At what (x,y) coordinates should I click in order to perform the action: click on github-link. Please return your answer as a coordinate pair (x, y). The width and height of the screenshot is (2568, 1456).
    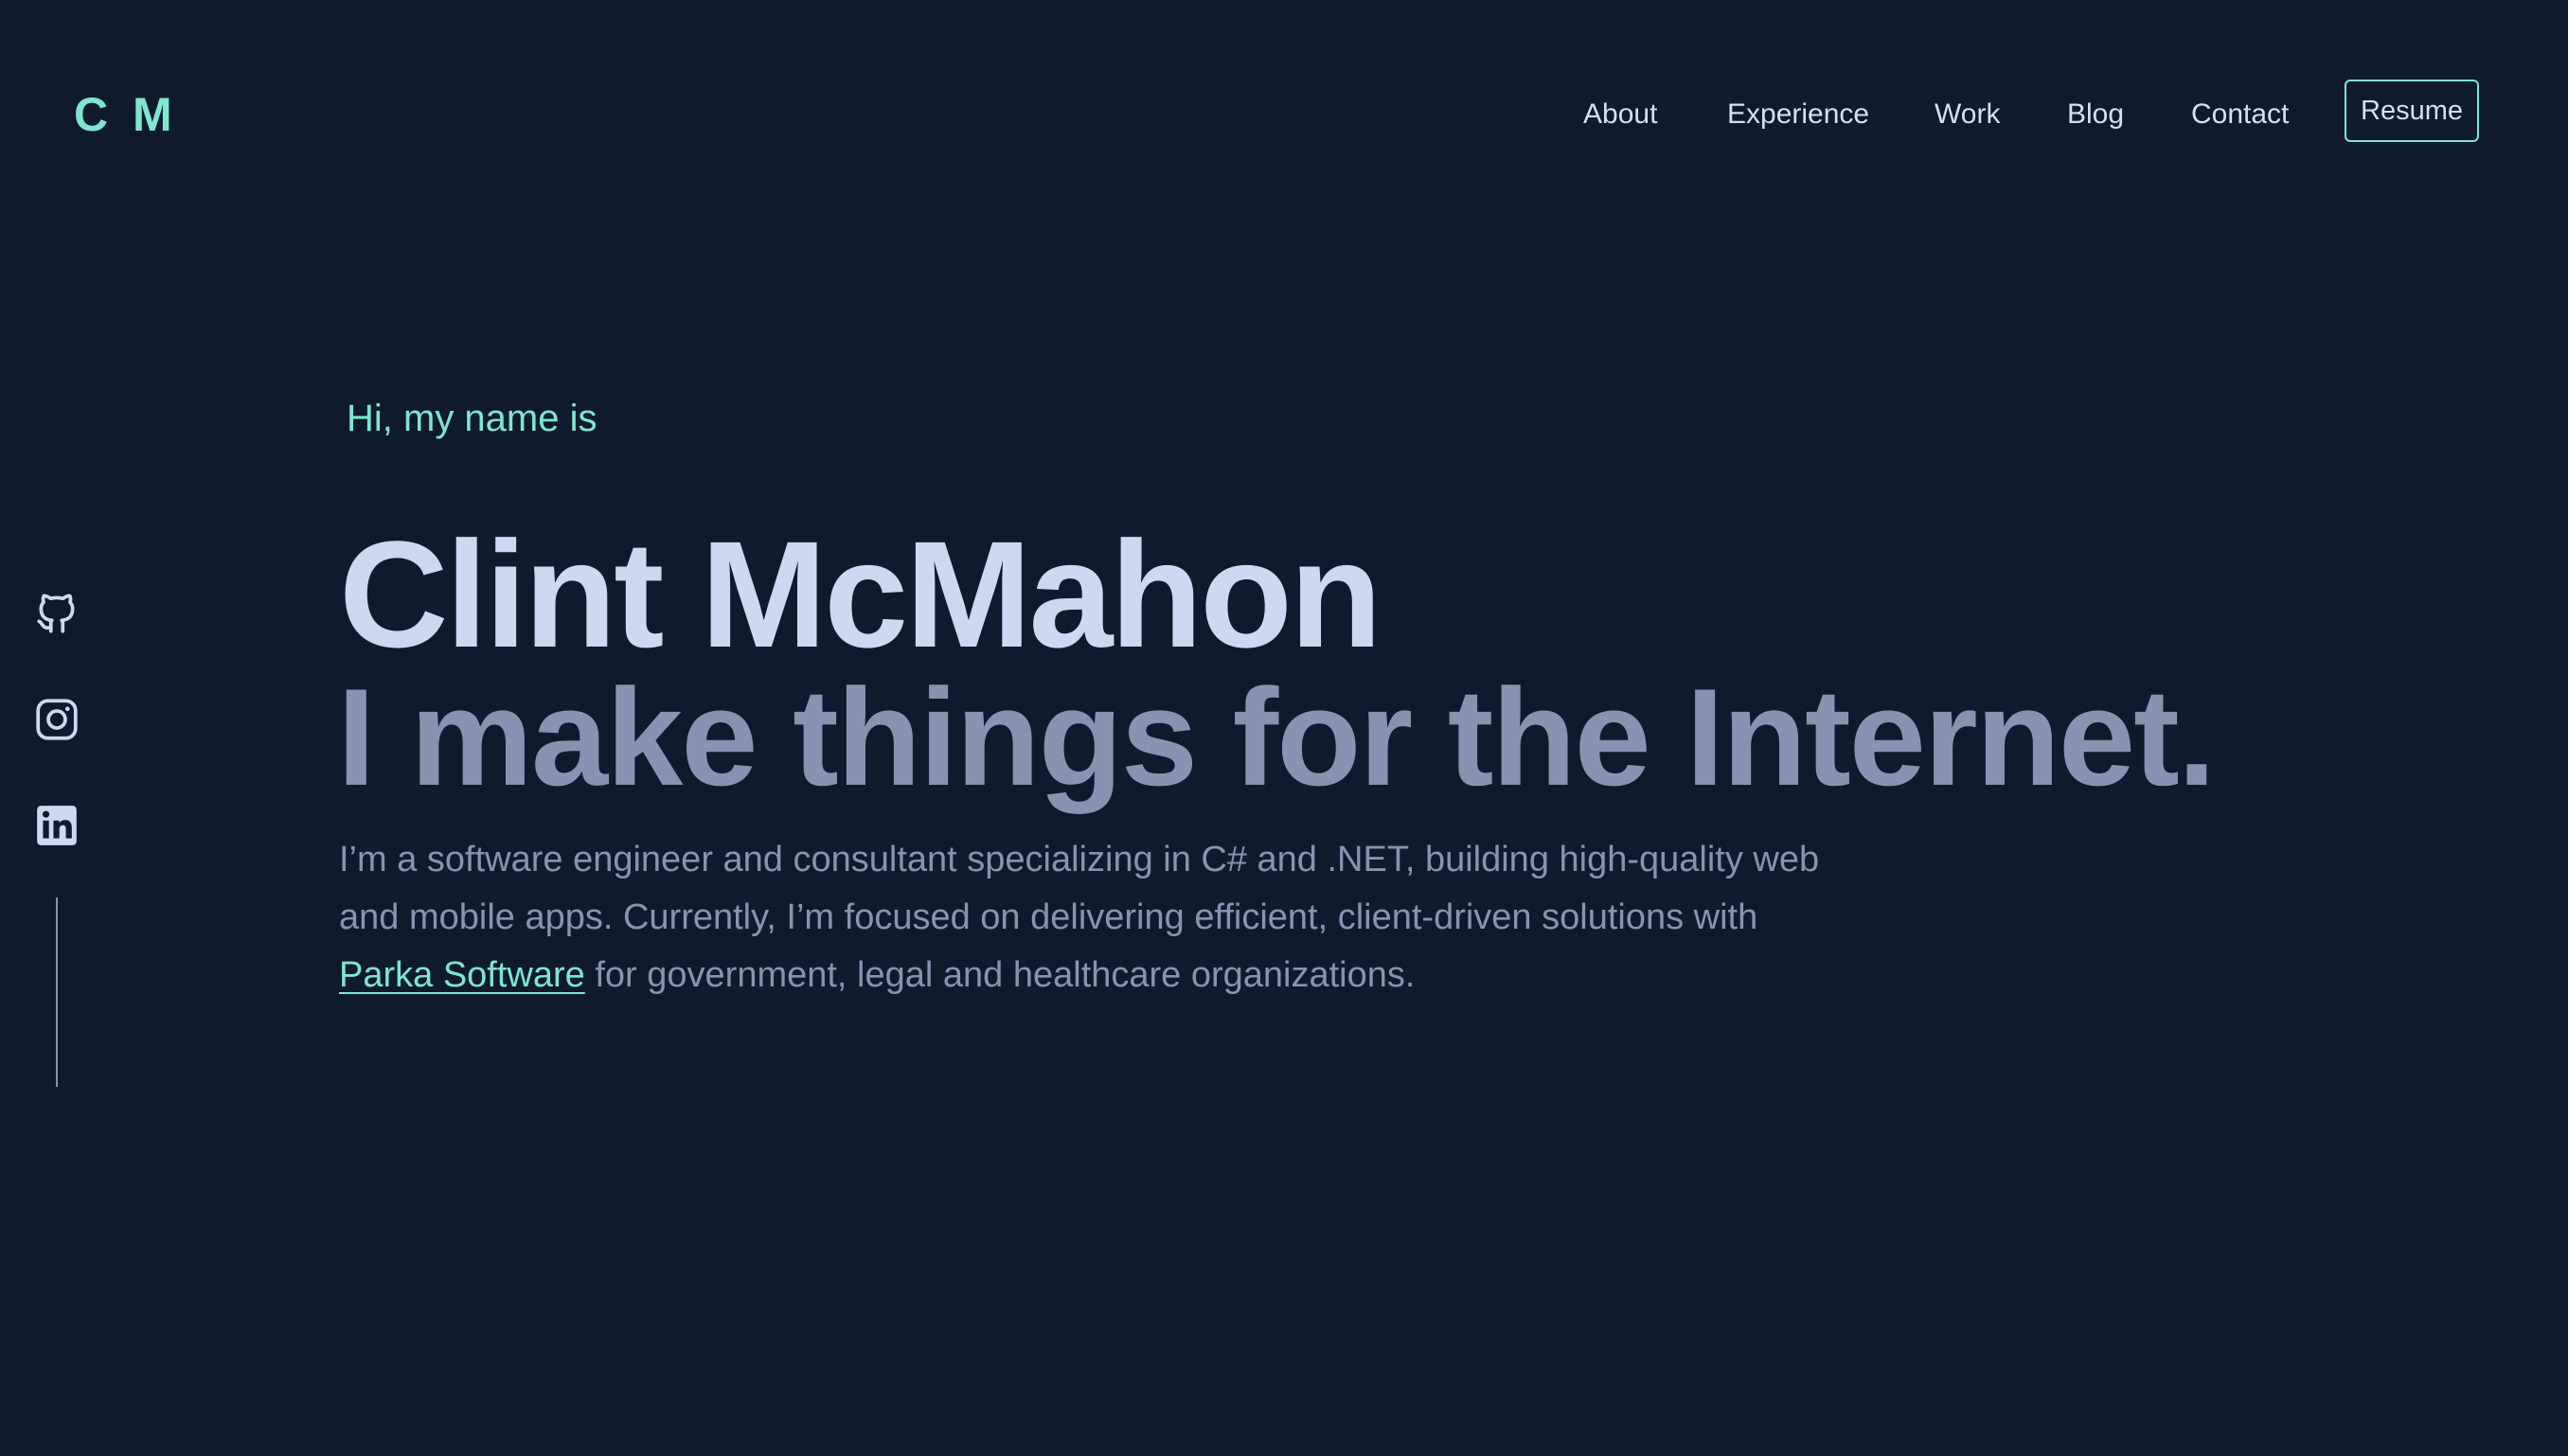
    Looking at the image, I should click on (56, 613).